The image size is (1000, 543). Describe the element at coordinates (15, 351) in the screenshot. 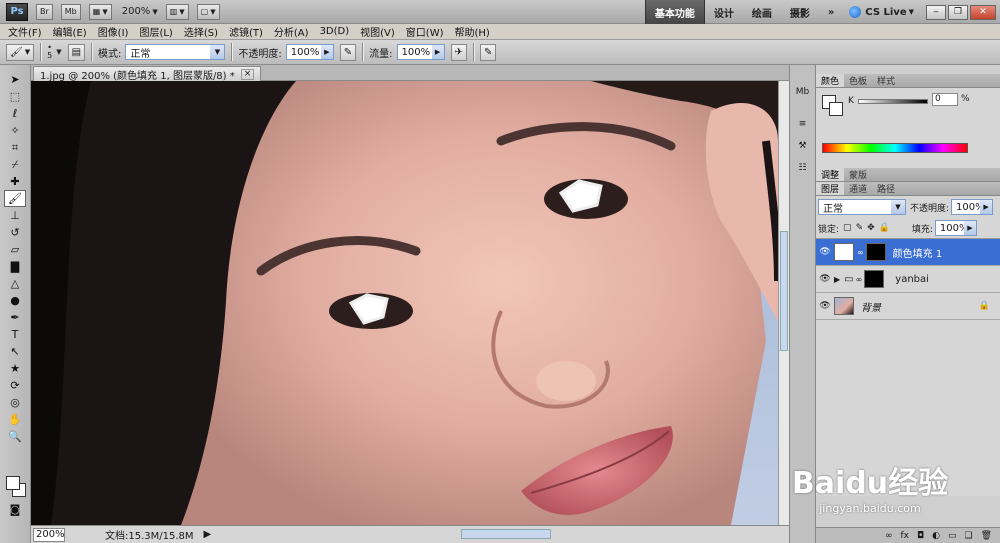

I see `path-select-tool-icon: ↖` at that location.